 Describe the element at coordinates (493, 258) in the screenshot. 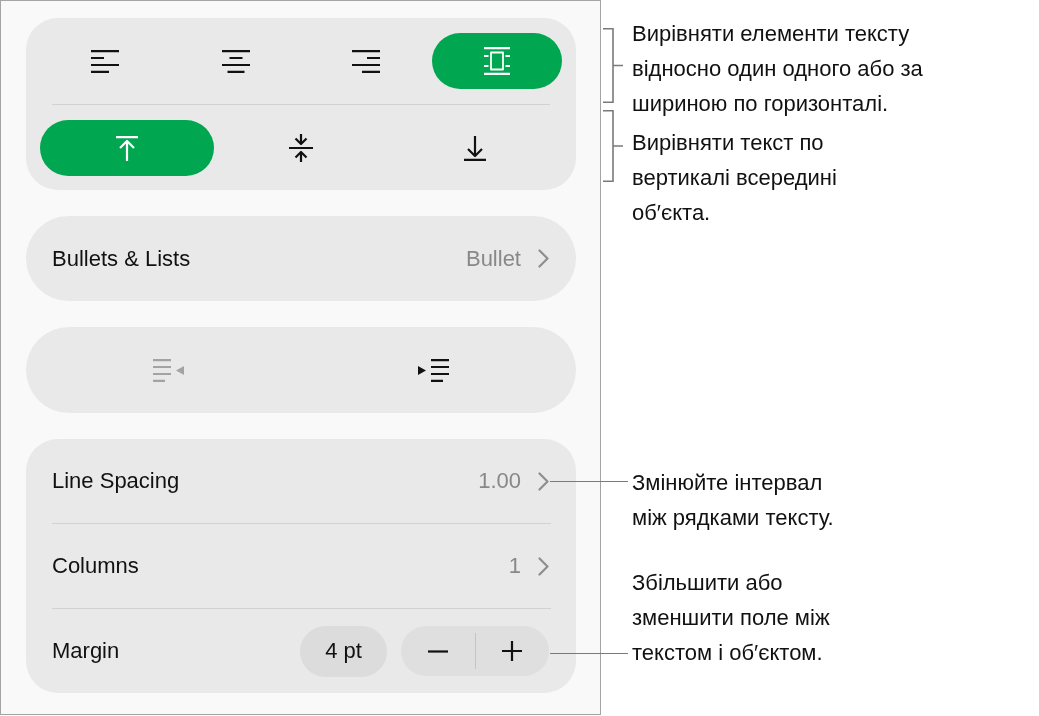

I see `row-value: Bullet` at that location.